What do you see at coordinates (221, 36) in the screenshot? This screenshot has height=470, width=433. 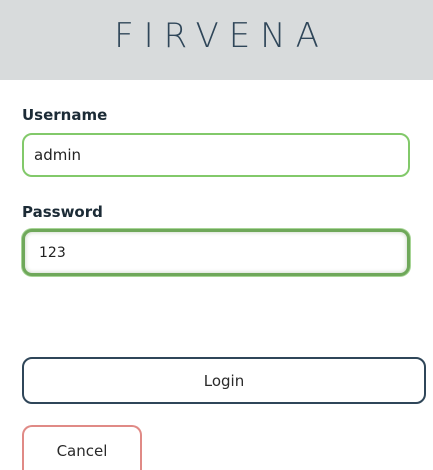 I see `brand-logo: FIRVENA` at bounding box center [221, 36].